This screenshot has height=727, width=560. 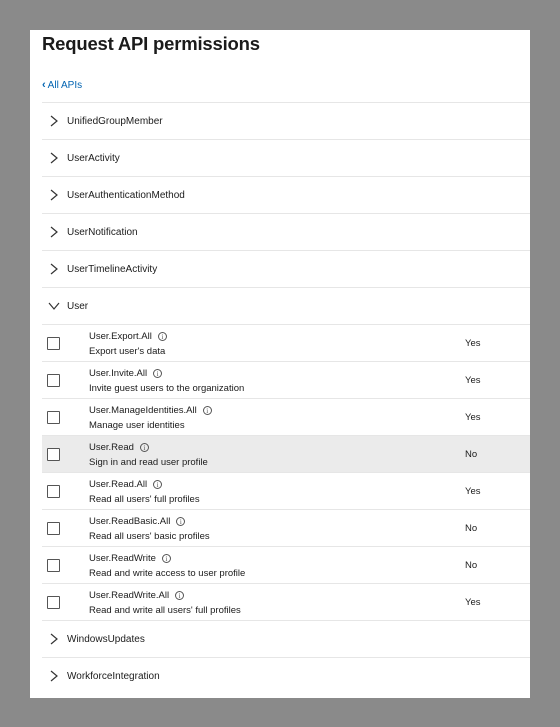 I want to click on all-apis-label: All APIs, so click(x=65, y=85).